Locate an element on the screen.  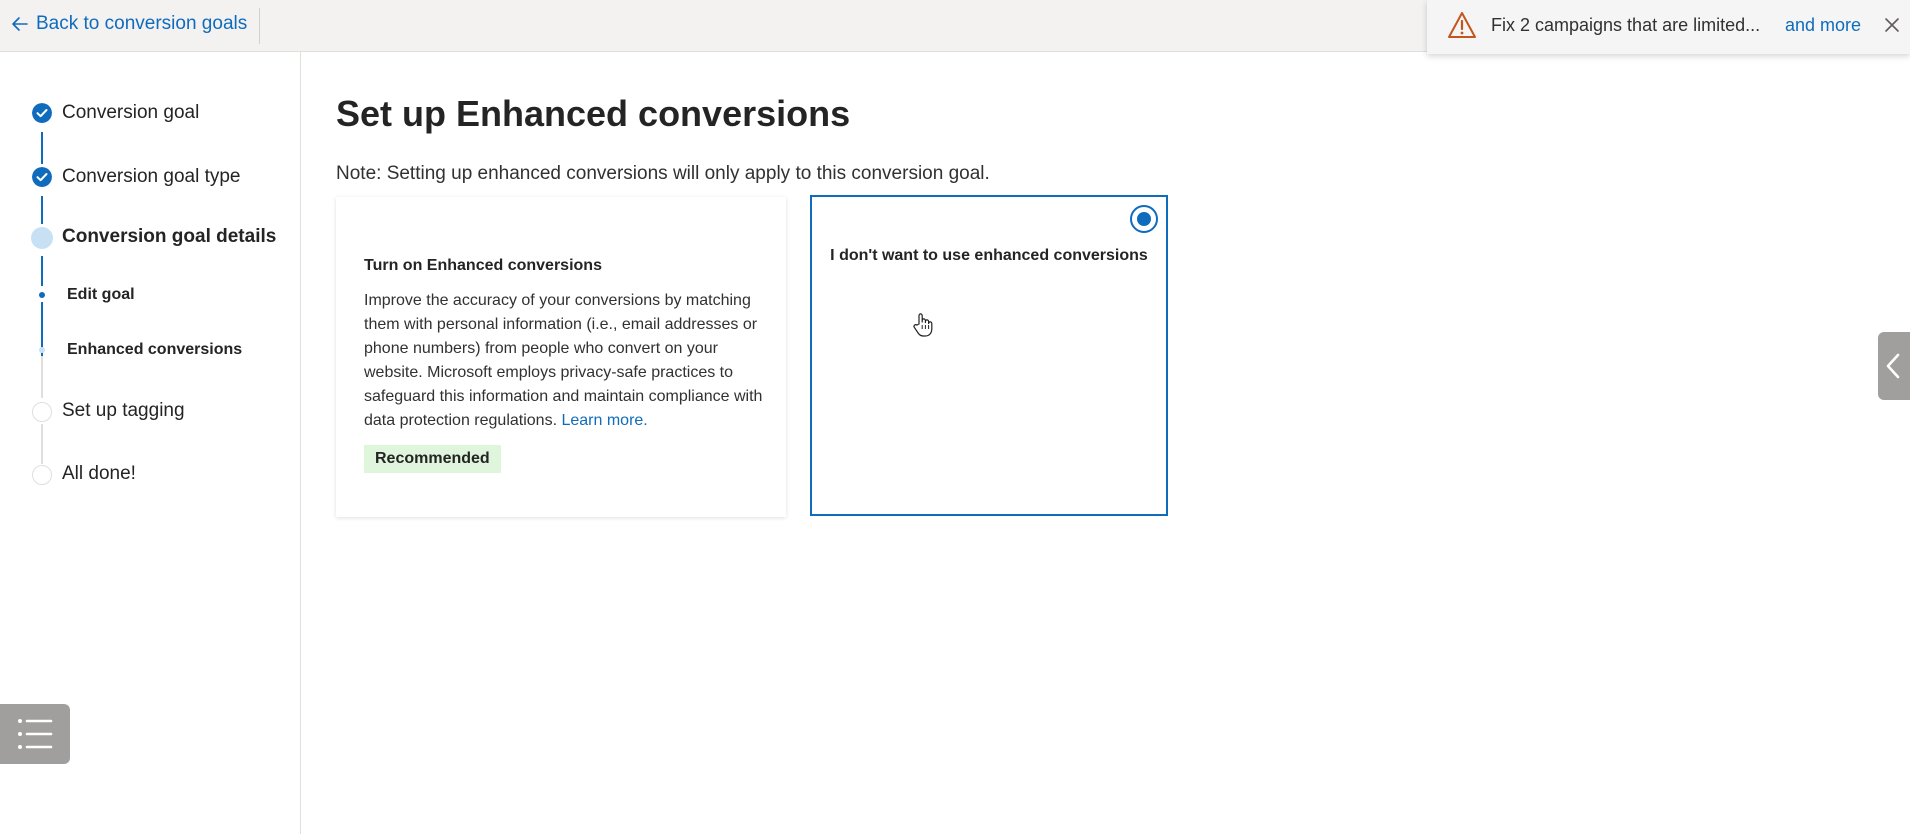
learn-more-link: Learn more. is located at coordinates (604, 420).